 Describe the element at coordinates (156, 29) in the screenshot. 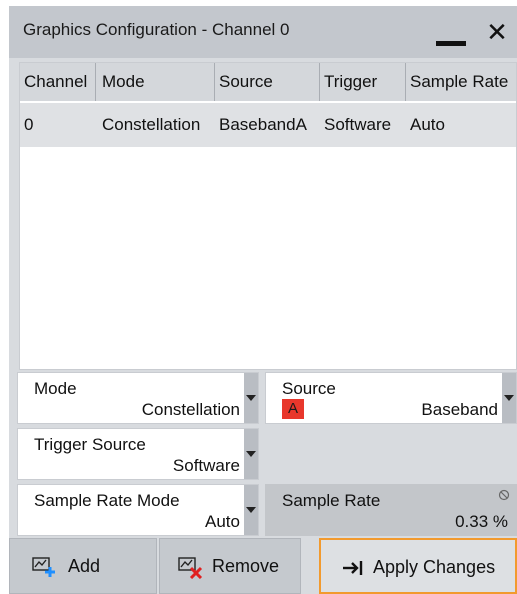

I see `dialog-title: Graphics Configuration - Channel 0` at that location.